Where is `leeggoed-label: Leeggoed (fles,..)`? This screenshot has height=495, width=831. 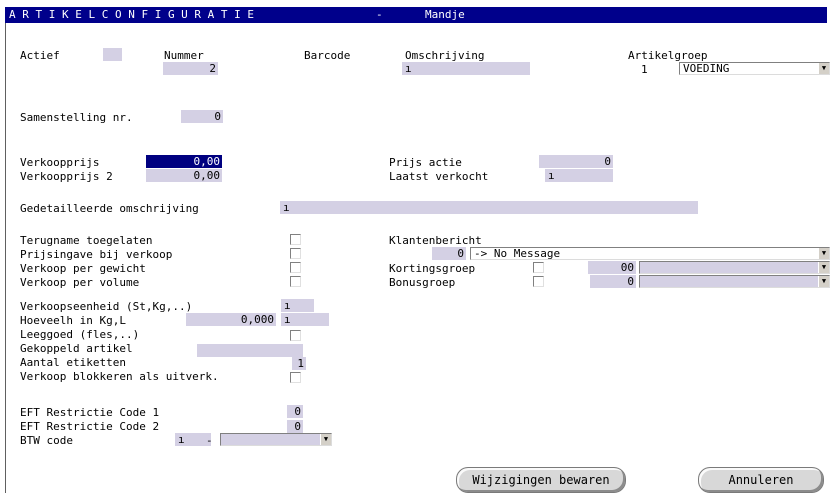 leeggoed-label: Leeggoed (fles,..) is located at coordinates (80, 334).